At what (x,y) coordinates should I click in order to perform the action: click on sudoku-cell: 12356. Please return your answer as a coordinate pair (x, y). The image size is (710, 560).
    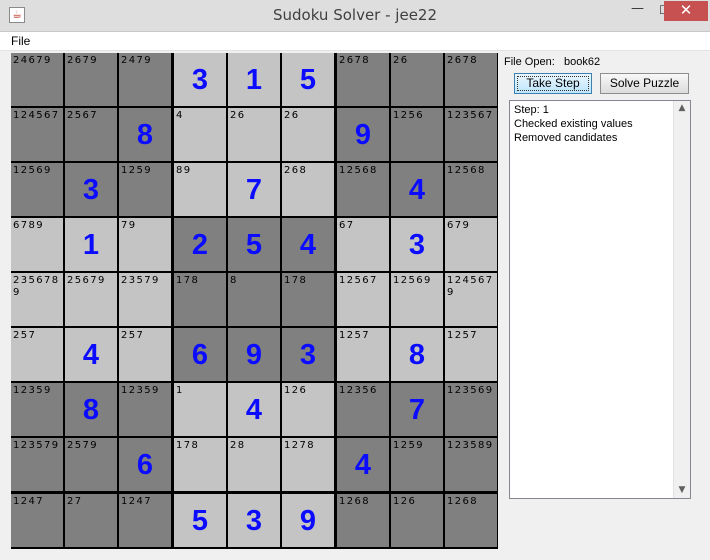
    Looking at the image, I should click on (363, 409).